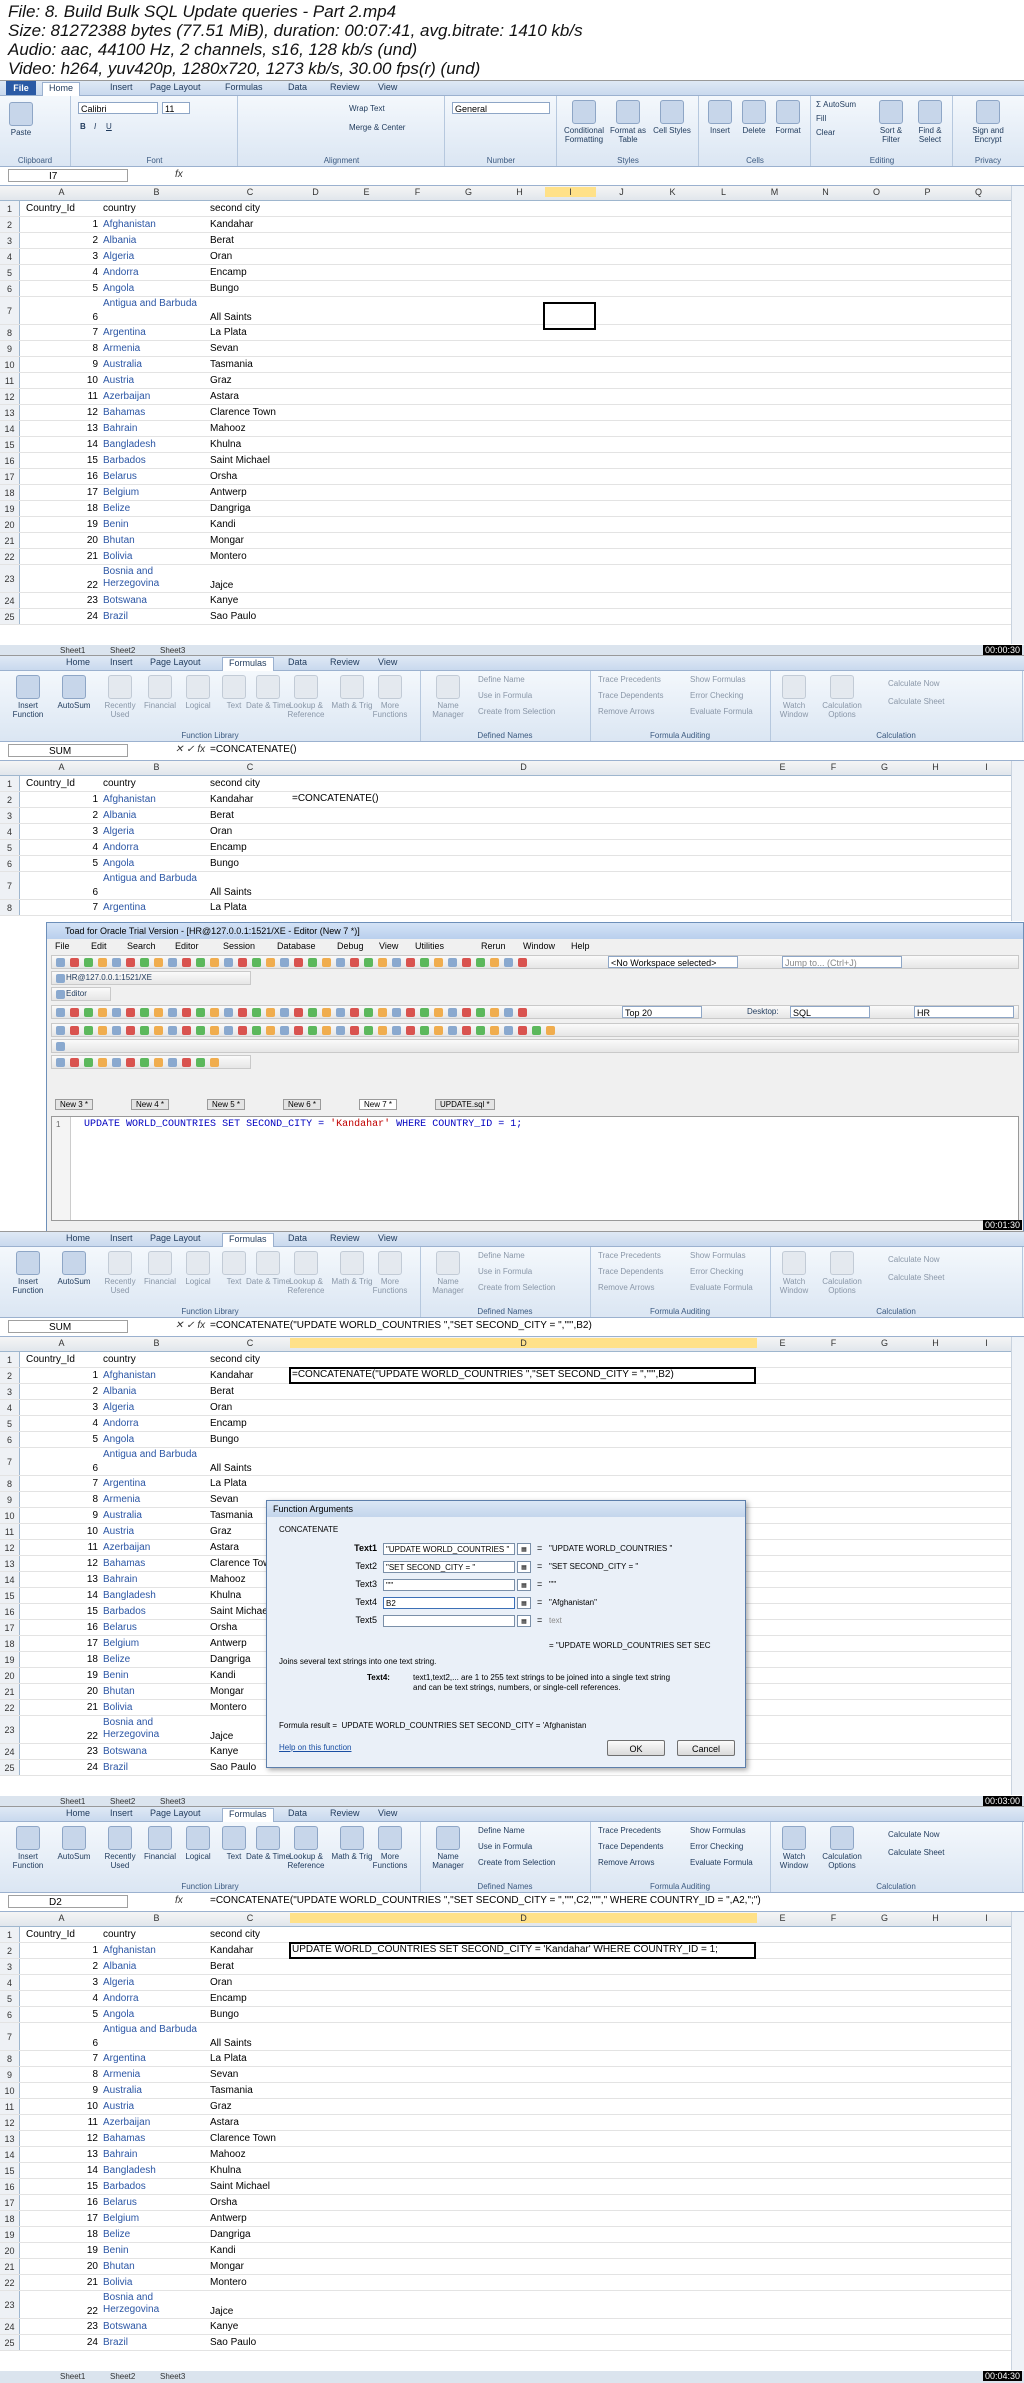 The height and width of the screenshot is (2383, 1024). I want to click on tab-review: Review, so click(345, 1238).